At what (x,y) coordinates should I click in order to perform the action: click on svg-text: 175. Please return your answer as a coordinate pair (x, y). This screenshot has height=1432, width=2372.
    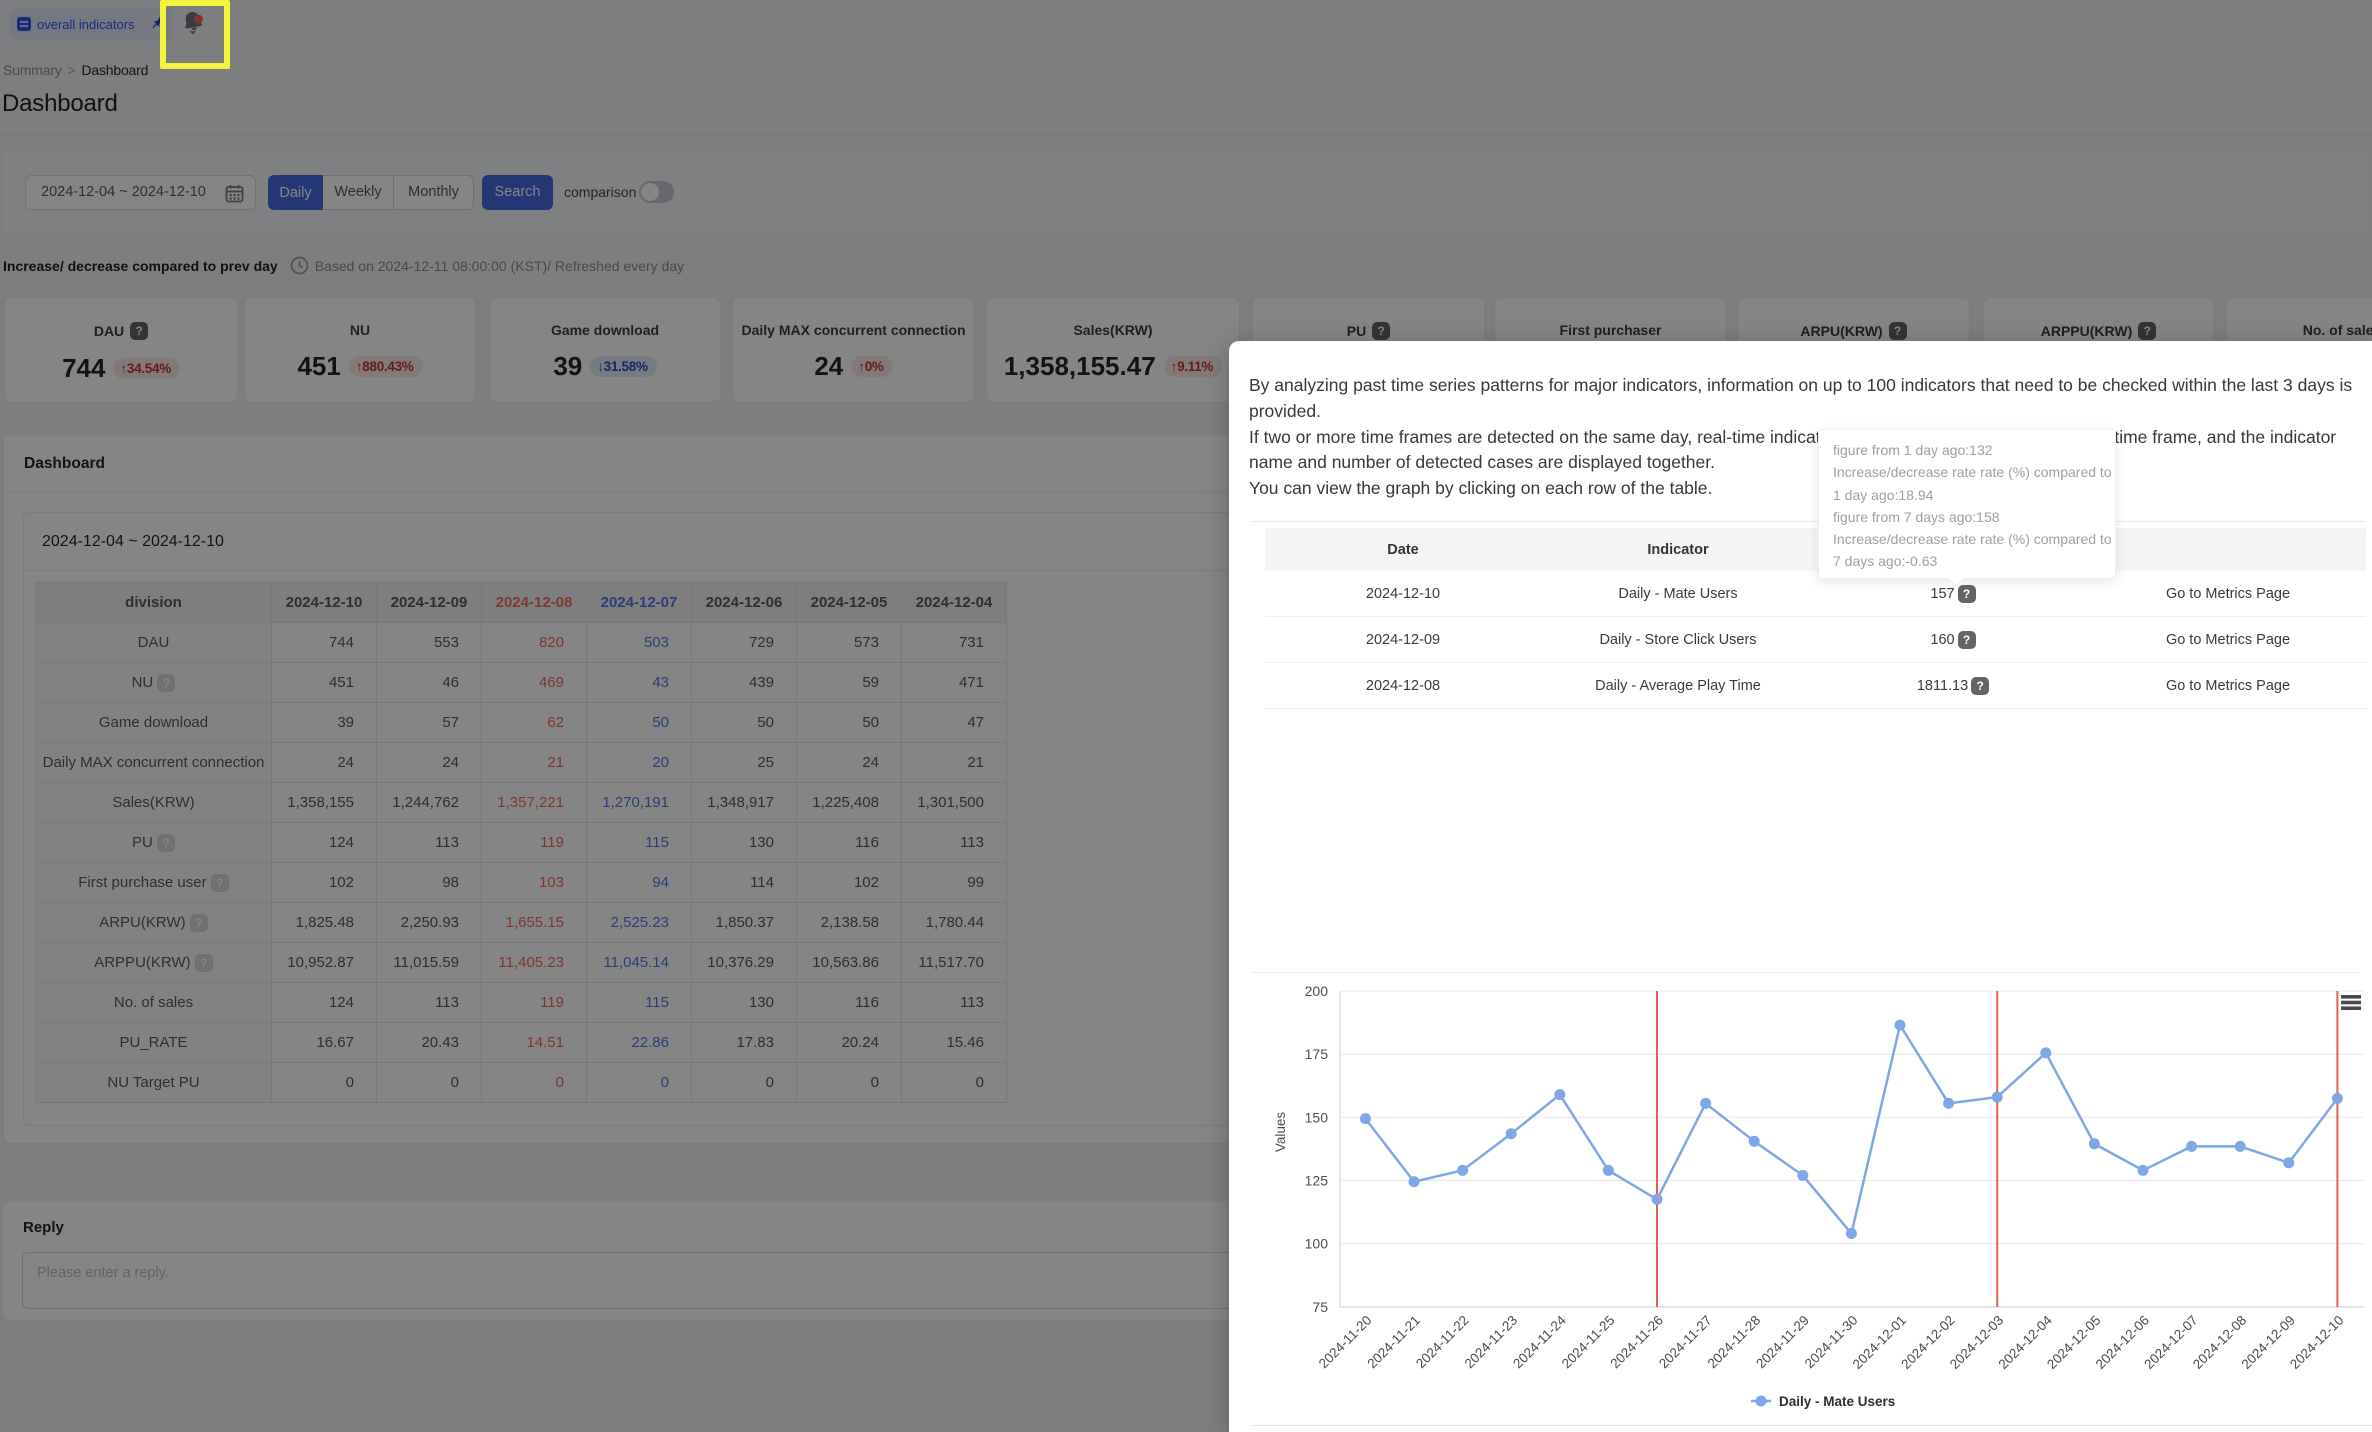
    Looking at the image, I should click on (1317, 1054).